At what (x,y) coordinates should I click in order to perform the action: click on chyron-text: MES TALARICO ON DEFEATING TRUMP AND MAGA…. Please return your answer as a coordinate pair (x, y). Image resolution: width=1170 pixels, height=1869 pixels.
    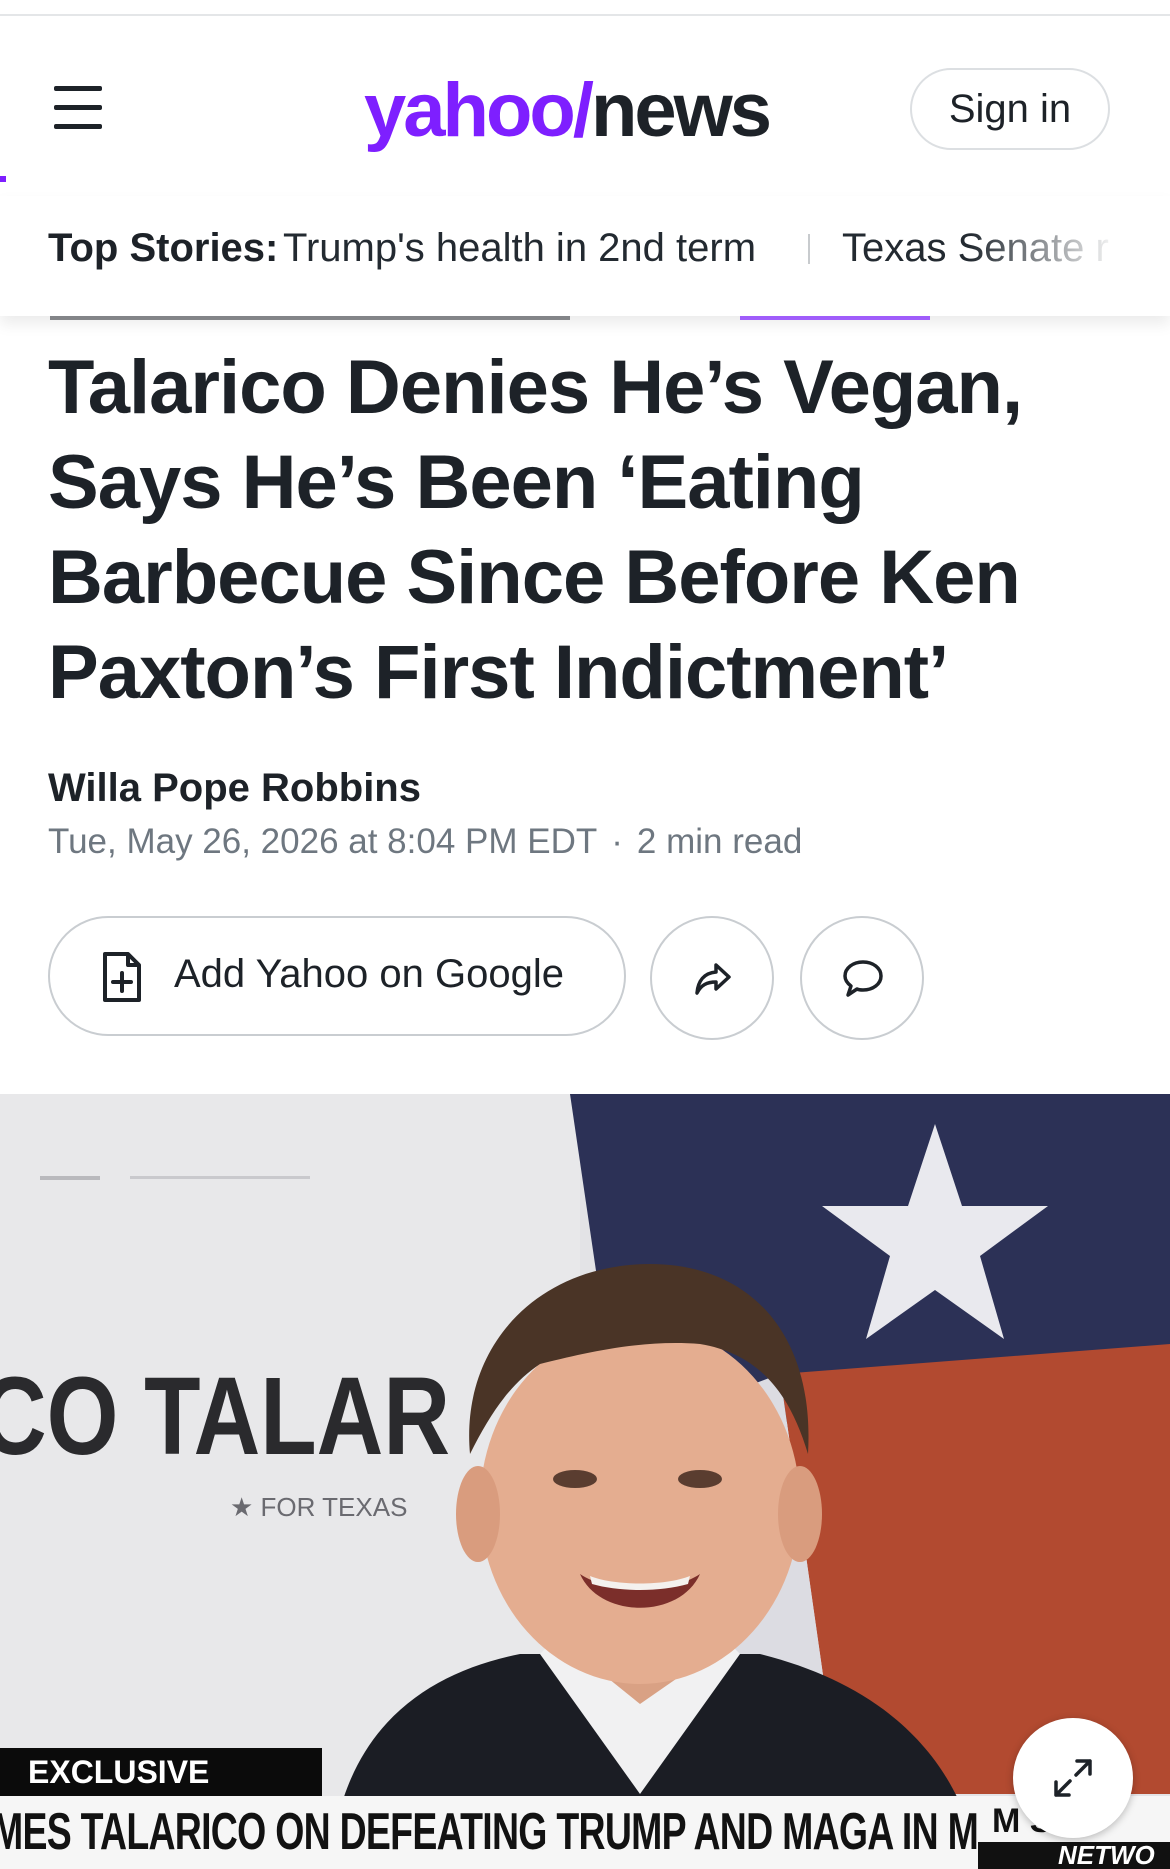
    Looking at the image, I should click on (571, 1832).